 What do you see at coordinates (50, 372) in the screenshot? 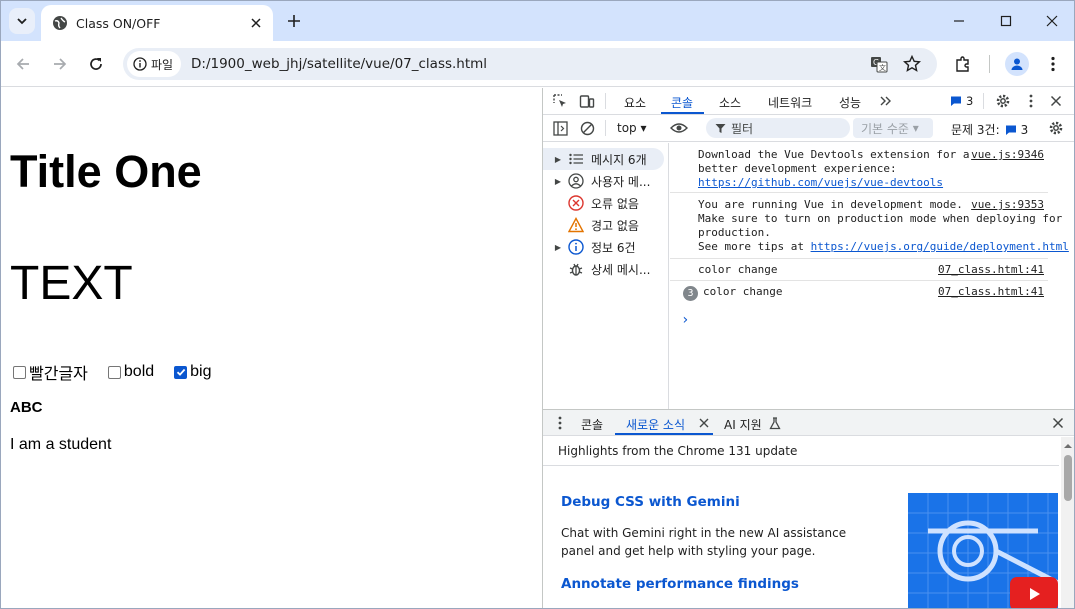
I see `option-red-text: 빨간글자` at bounding box center [50, 372].